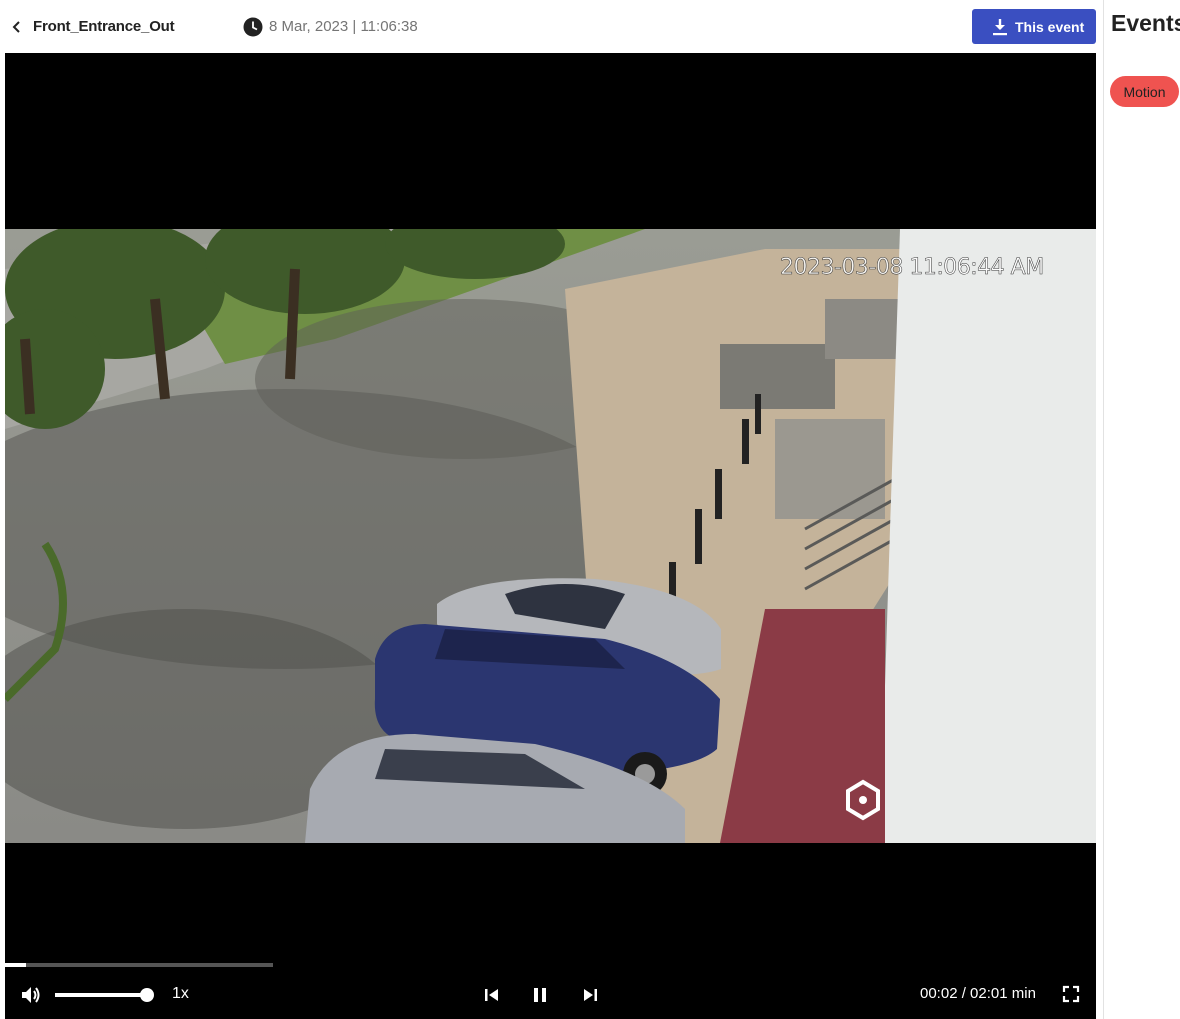 The width and height of the screenshot is (1180, 1019). I want to click on volume-button, so click(31, 995).